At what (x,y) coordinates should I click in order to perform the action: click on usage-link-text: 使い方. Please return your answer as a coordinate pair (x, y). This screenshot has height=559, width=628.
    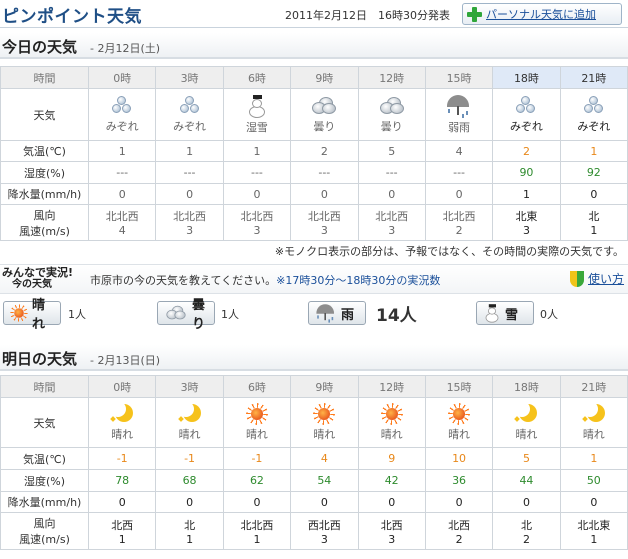
    Looking at the image, I should click on (606, 278).